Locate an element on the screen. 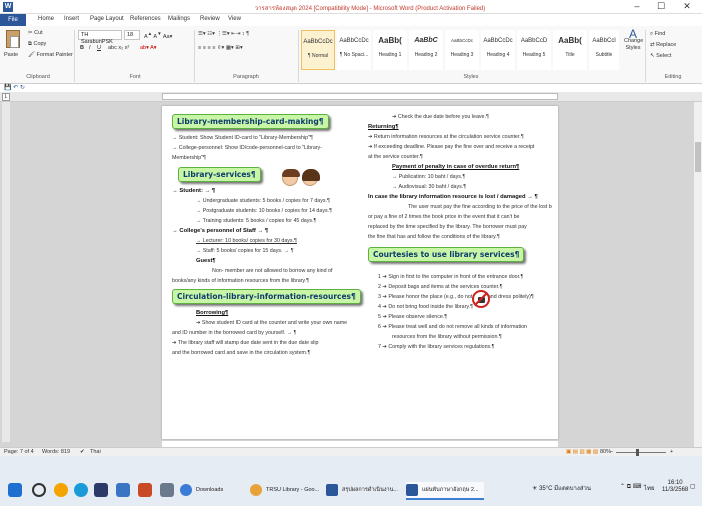 This screenshot has height=506, width=702. tab-page-layout: Page Layout is located at coordinates (107, 19).